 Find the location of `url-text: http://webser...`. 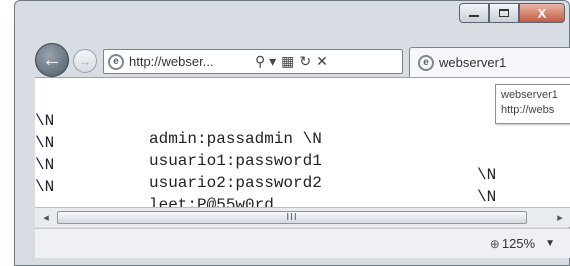

url-text: http://webser... is located at coordinates (190, 61).